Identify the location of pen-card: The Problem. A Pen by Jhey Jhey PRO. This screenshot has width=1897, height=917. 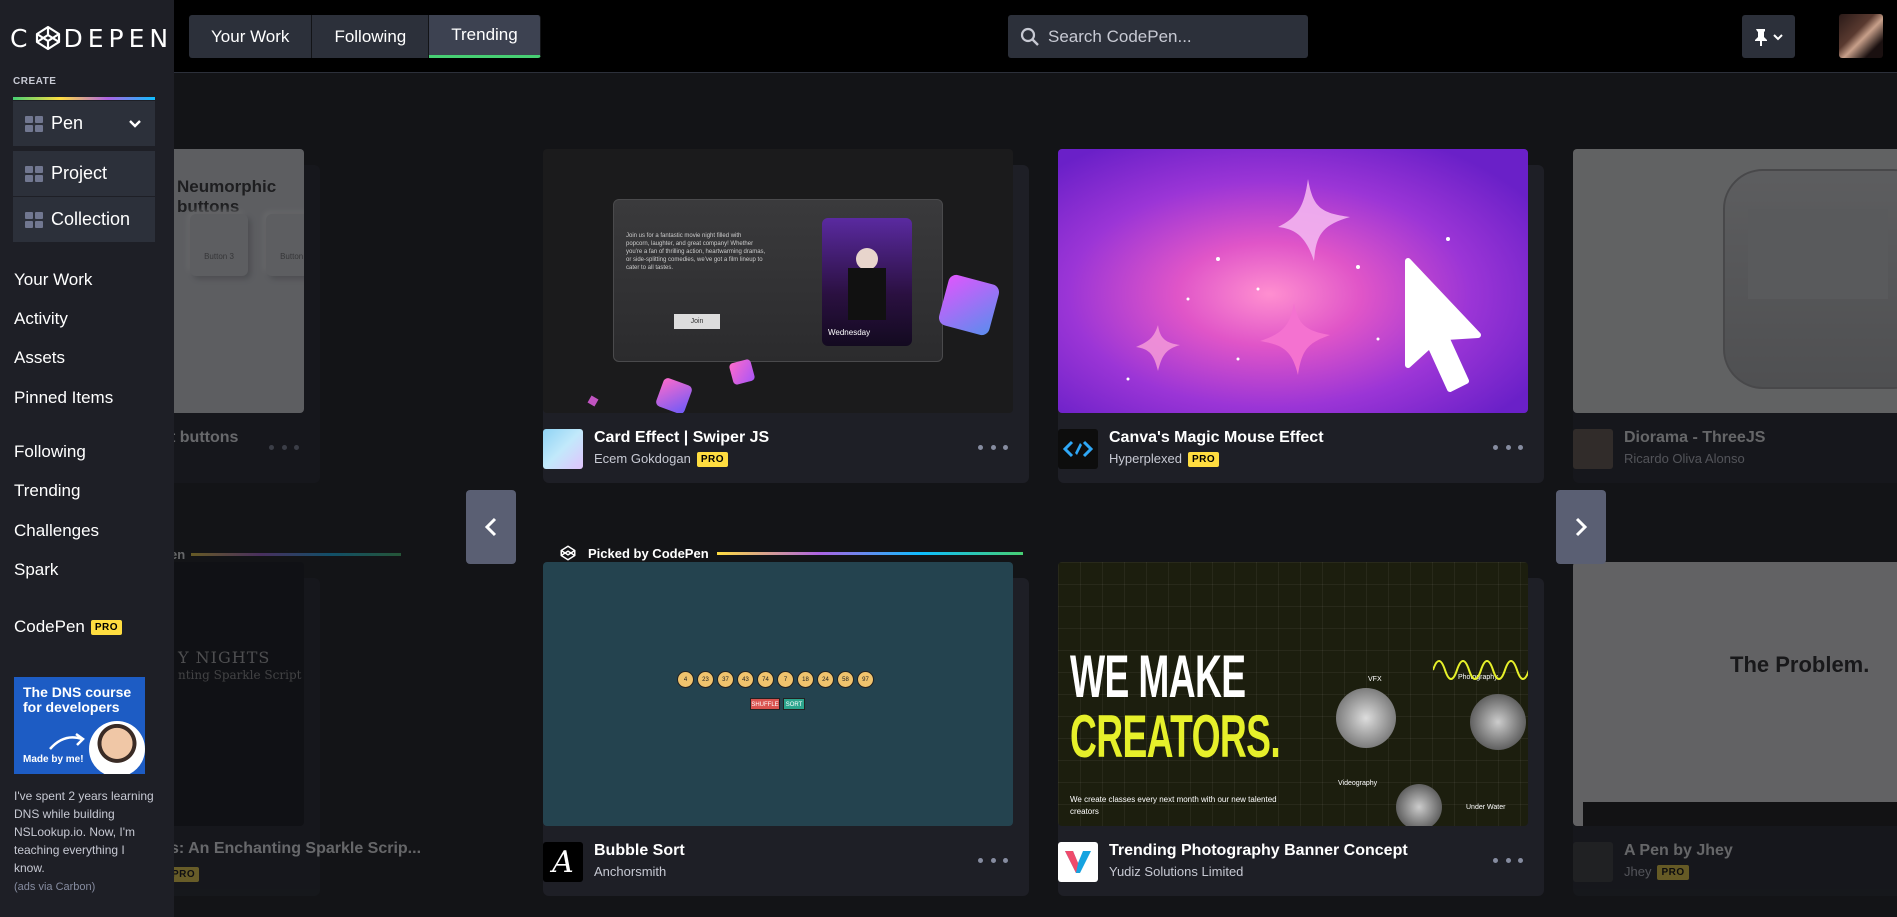
(1735, 729).